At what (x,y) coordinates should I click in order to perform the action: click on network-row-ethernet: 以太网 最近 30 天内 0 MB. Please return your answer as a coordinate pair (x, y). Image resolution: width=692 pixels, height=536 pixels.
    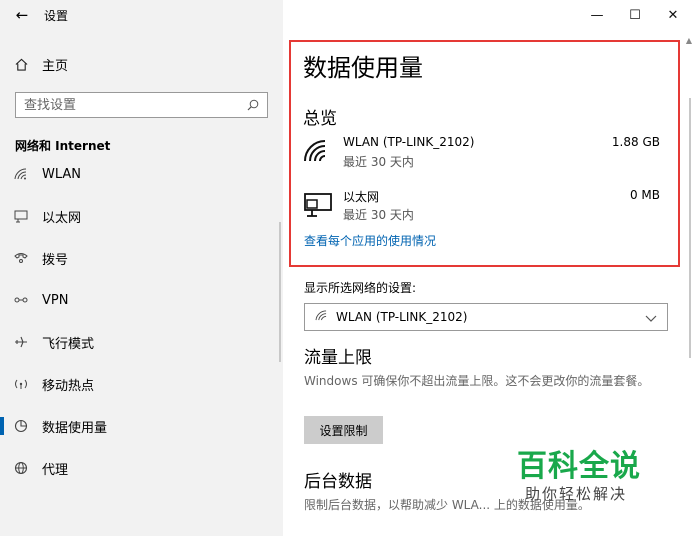
    Looking at the image, I should click on (483, 206).